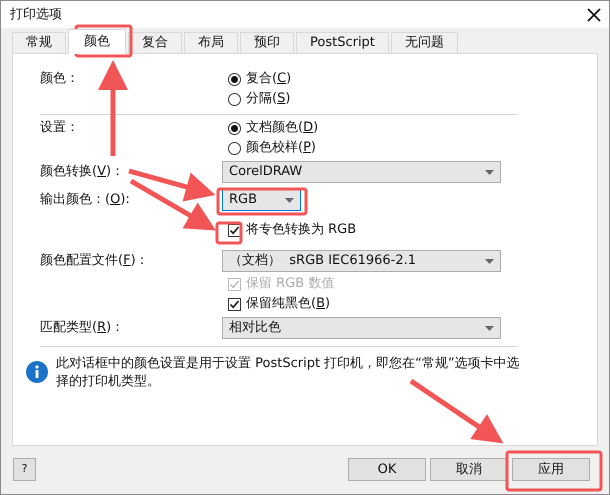 The width and height of the screenshot is (610, 495). Describe the element at coordinates (234, 304) in the screenshot. I see `checkbox` at that location.